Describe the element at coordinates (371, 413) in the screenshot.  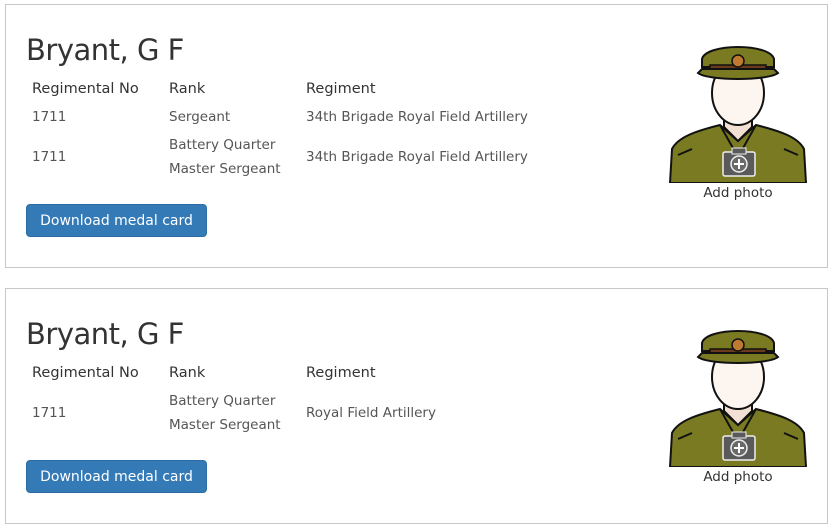
I see `regiment-cell: Royal Field Artillery` at that location.